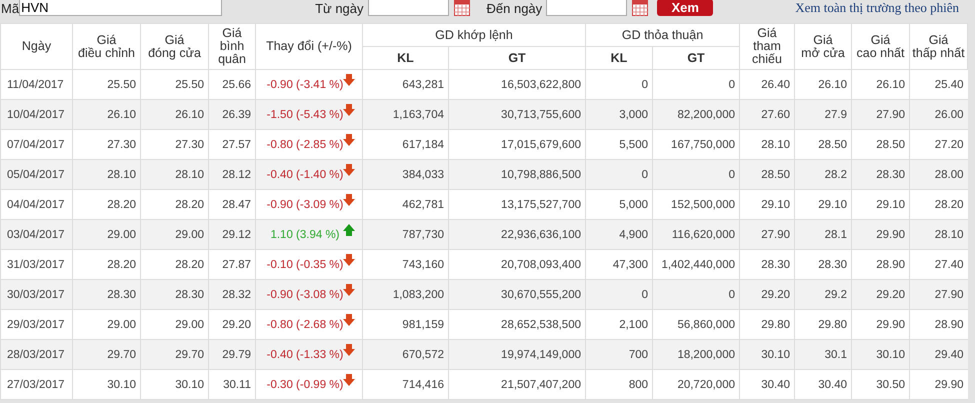  Describe the element at coordinates (232, 295) in the screenshot. I see `table-cell: 28.32` at that location.